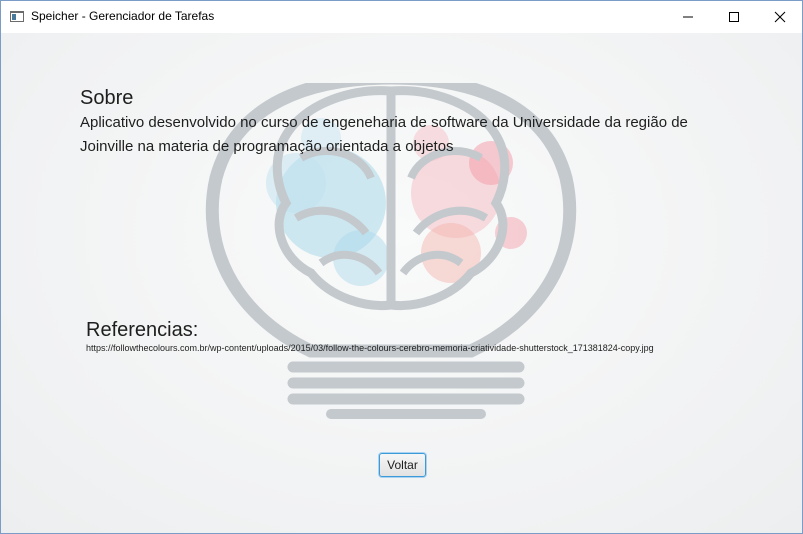  I want to click on maximize-button, so click(734, 17).